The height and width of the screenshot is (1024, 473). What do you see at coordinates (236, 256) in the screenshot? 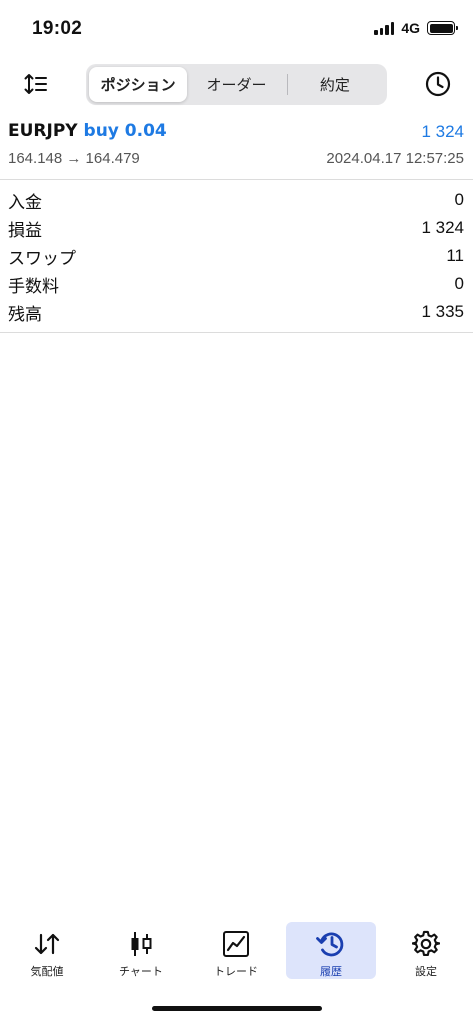
I see `summary-swap: スワップ 11` at bounding box center [236, 256].